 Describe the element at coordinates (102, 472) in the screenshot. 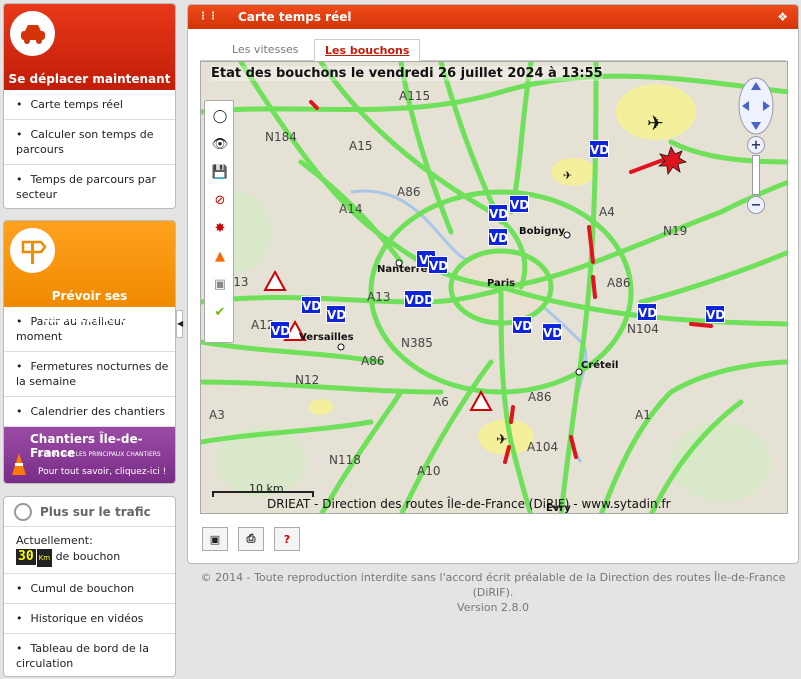

I see `chantiers-cta: Pour tout savoir, cliquez-ici !` at that location.